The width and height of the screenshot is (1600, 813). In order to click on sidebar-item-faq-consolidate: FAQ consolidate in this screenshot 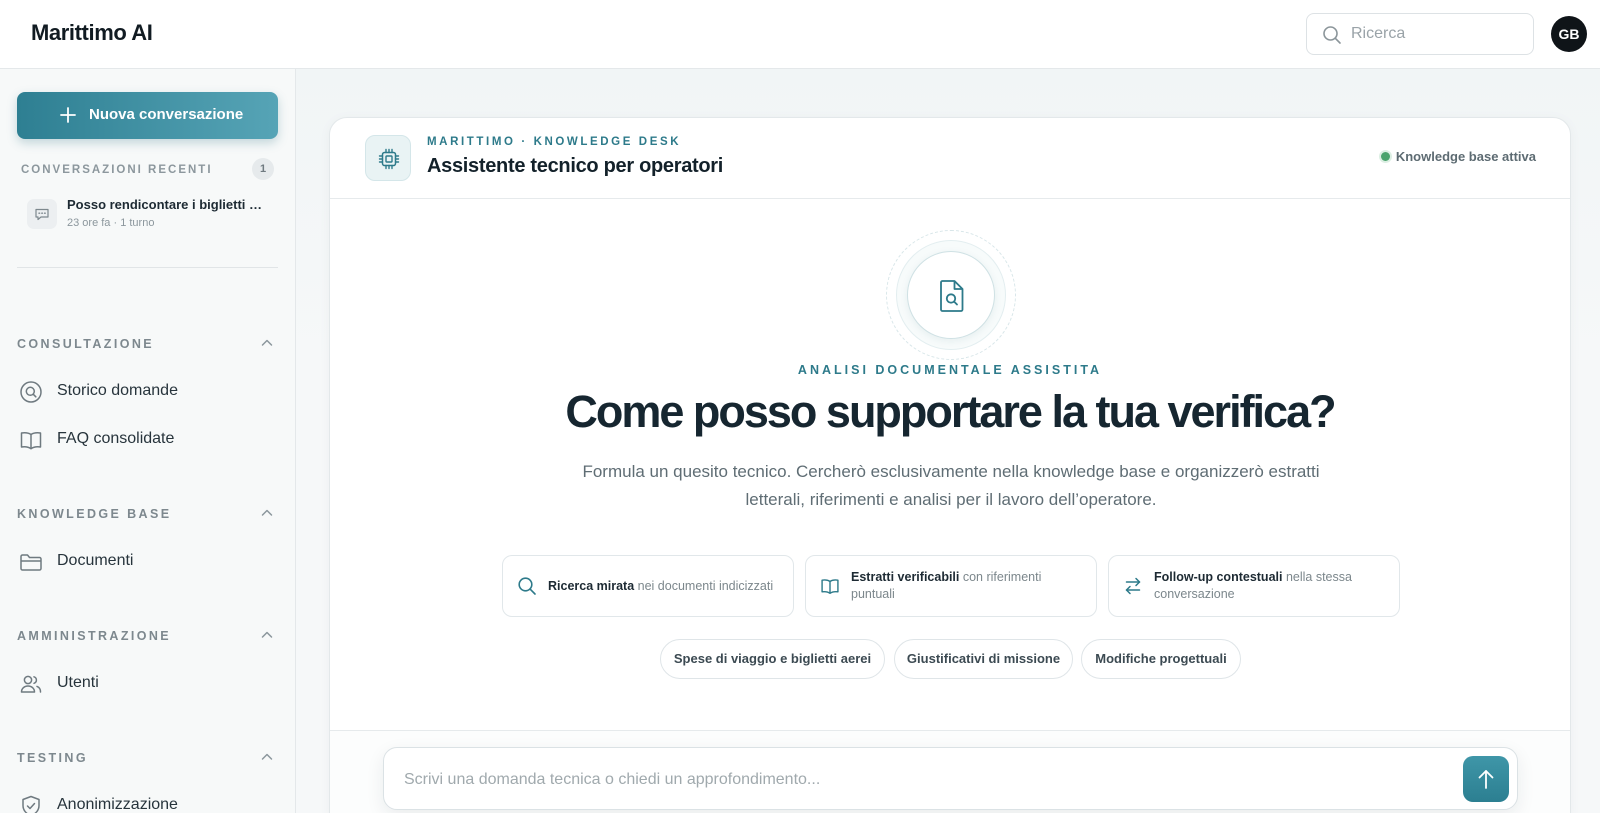, I will do `click(147, 440)`.